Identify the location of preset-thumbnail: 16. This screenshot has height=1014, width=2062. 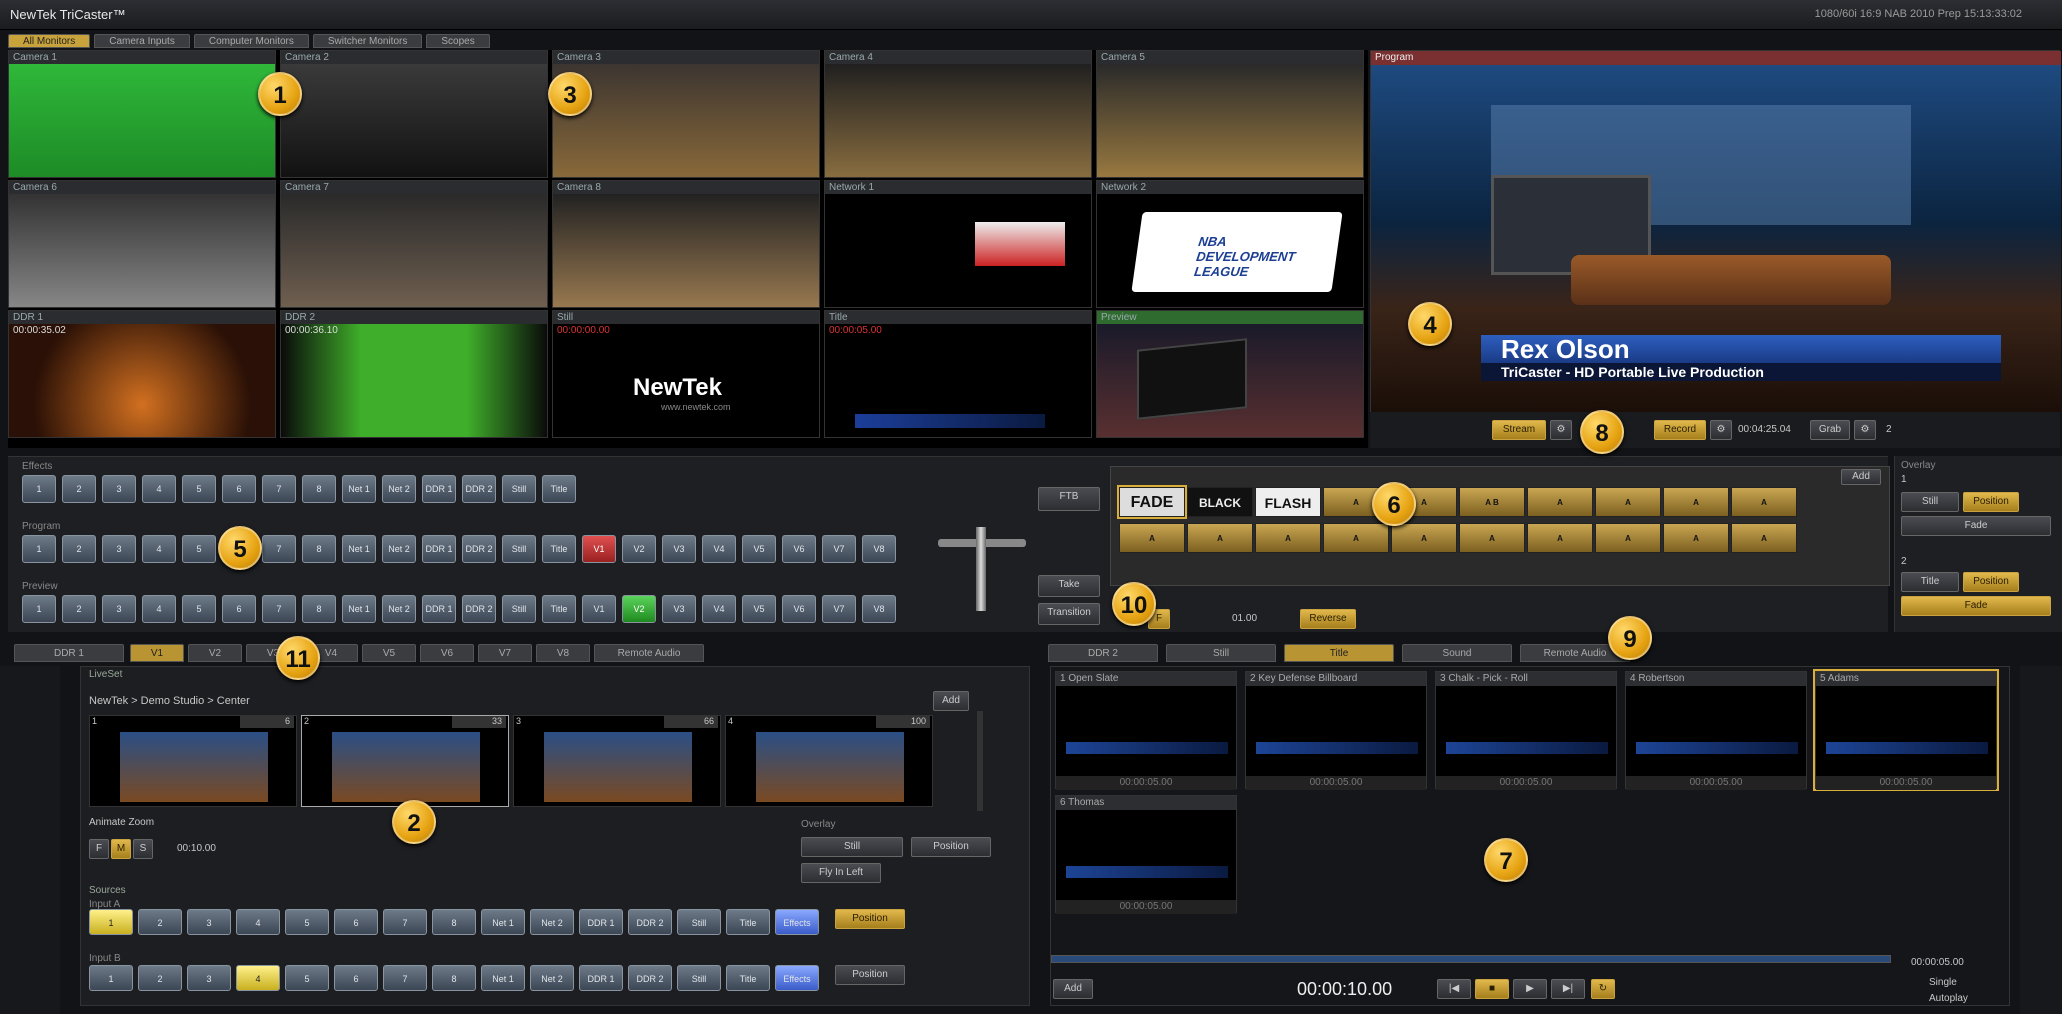
(193, 761).